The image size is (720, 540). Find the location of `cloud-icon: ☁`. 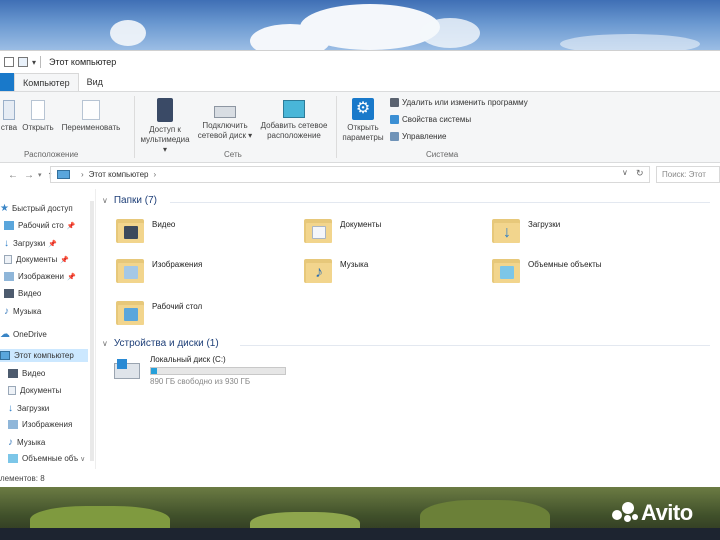

cloud-icon: ☁ is located at coordinates (5, 334).